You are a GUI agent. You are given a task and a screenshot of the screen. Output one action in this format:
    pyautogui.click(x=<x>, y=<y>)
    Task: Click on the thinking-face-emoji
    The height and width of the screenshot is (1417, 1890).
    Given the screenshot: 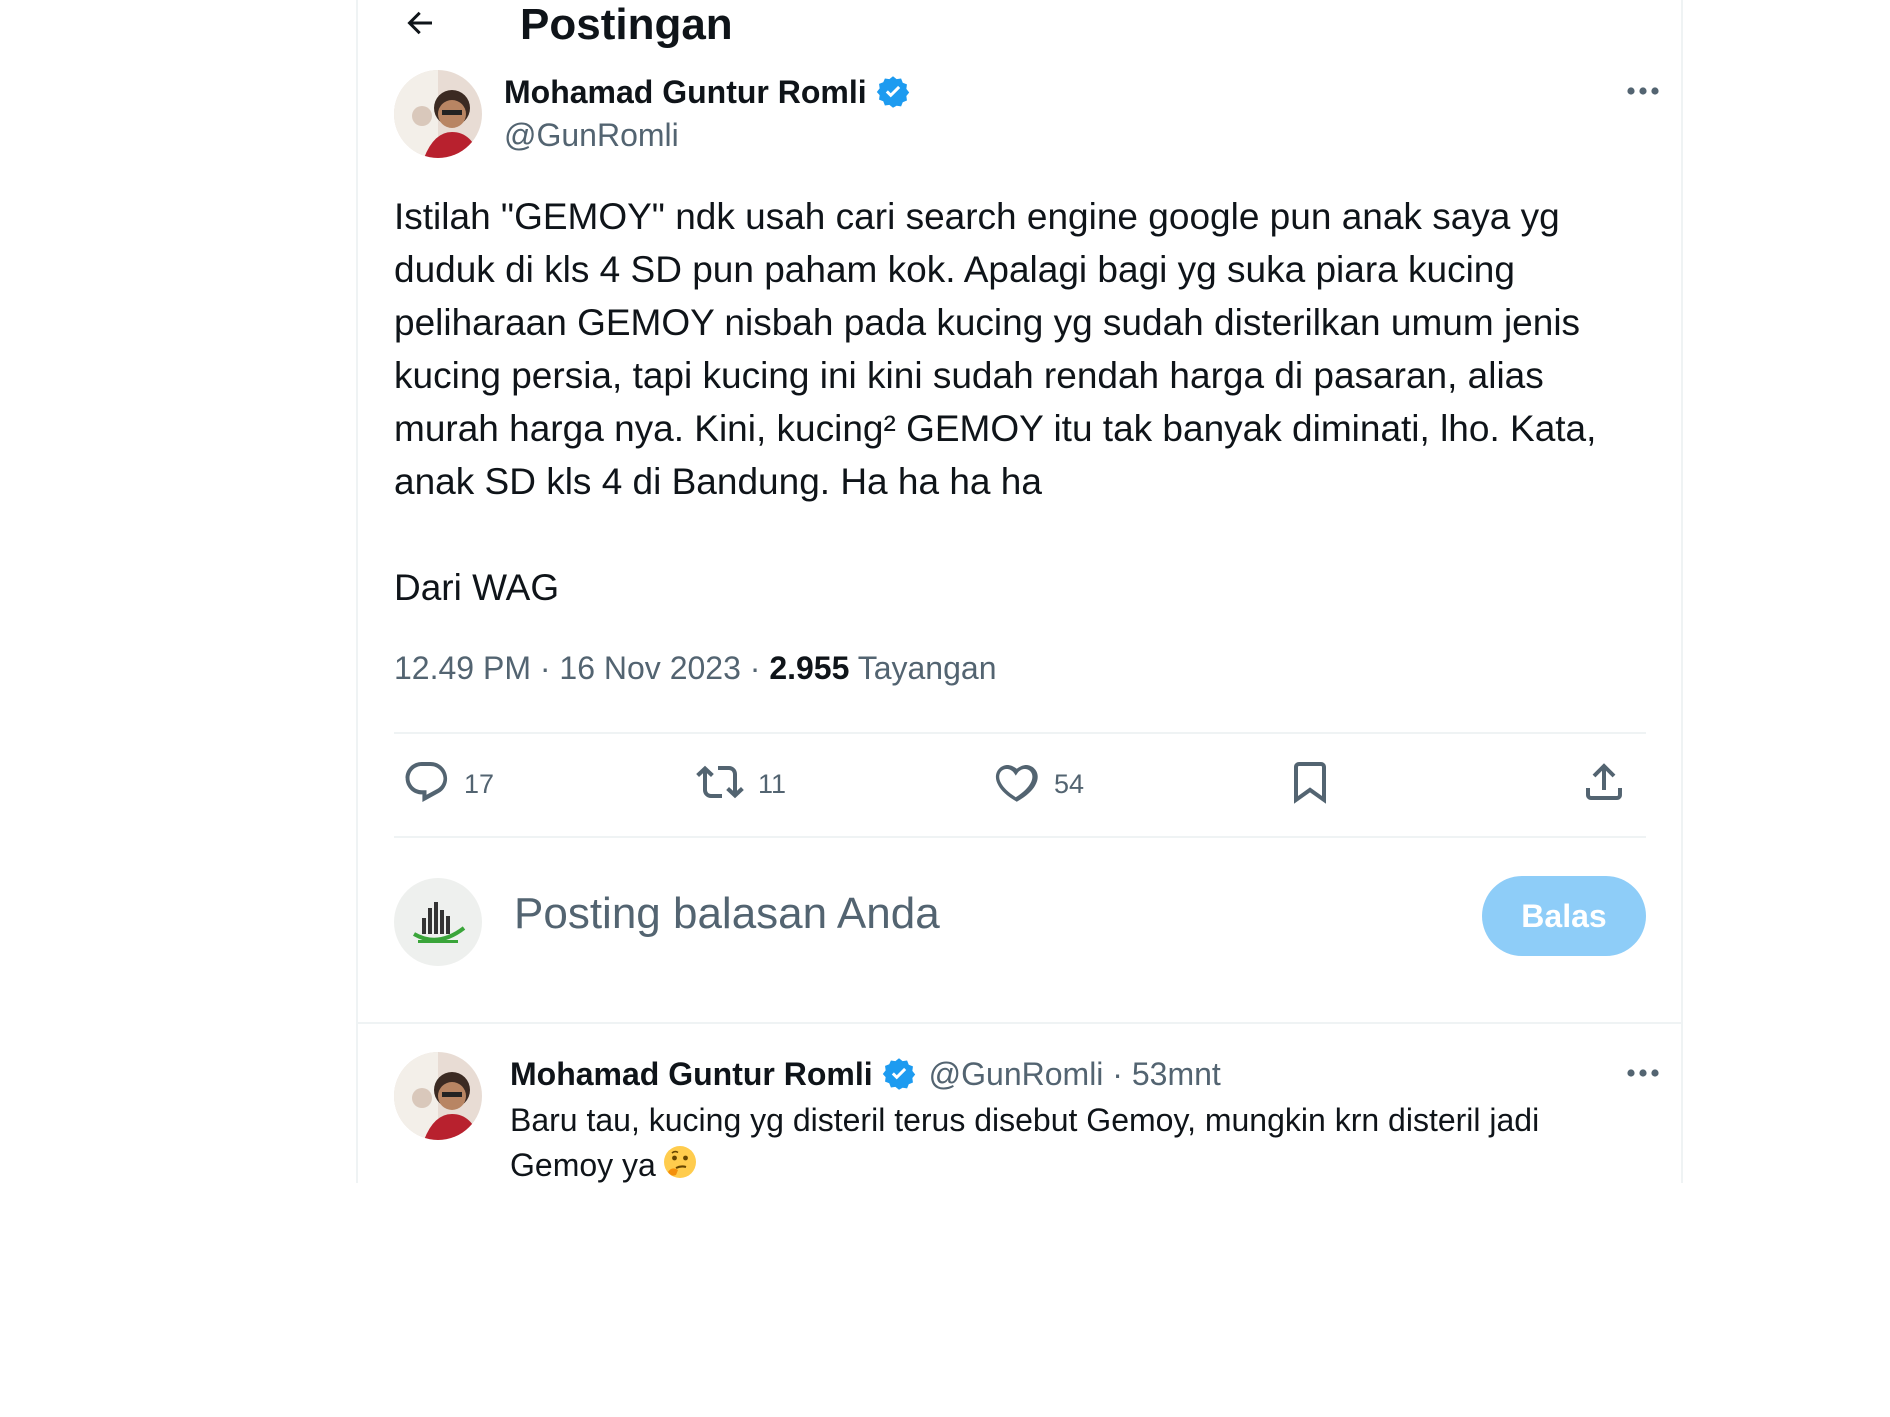 What is the action you would take?
    pyautogui.click(x=680, y=1168)
    